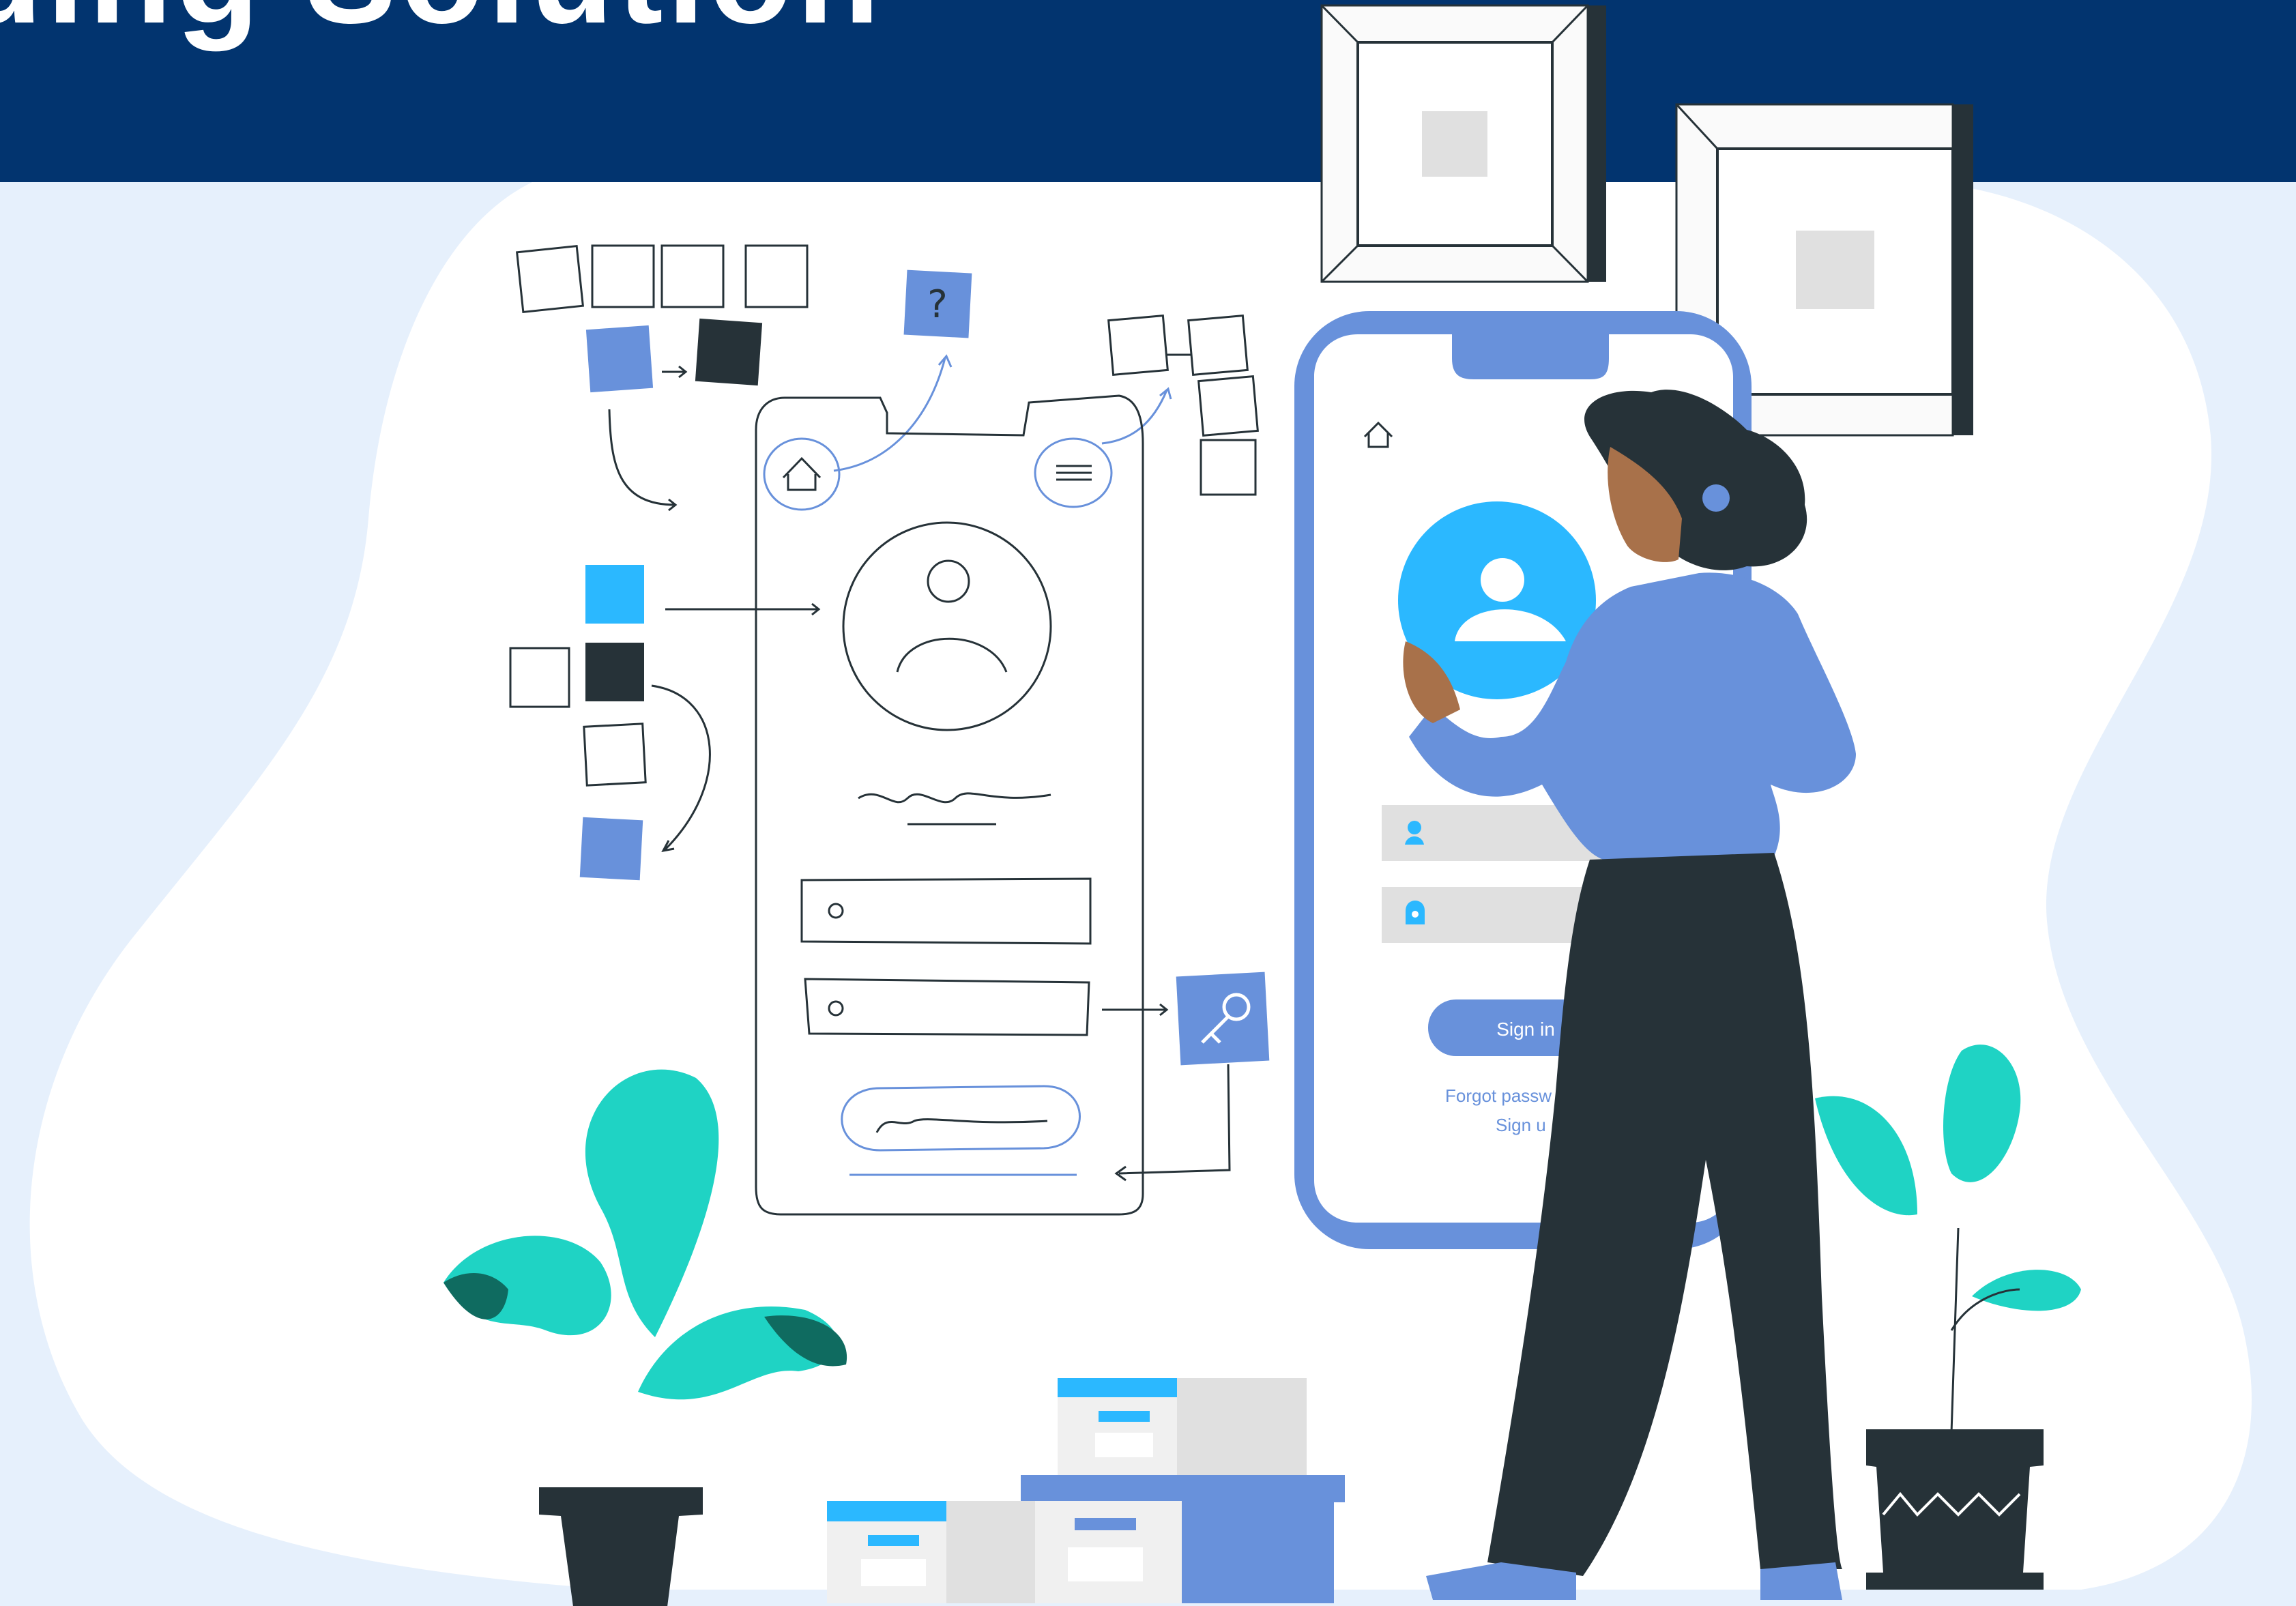 This screenshot has width=2296, height=1606. What do you see at coordinates (1521, 1125) in the screenshot?
I see `sign-up-link: Sign u` at bounding box center [1521, 1125].